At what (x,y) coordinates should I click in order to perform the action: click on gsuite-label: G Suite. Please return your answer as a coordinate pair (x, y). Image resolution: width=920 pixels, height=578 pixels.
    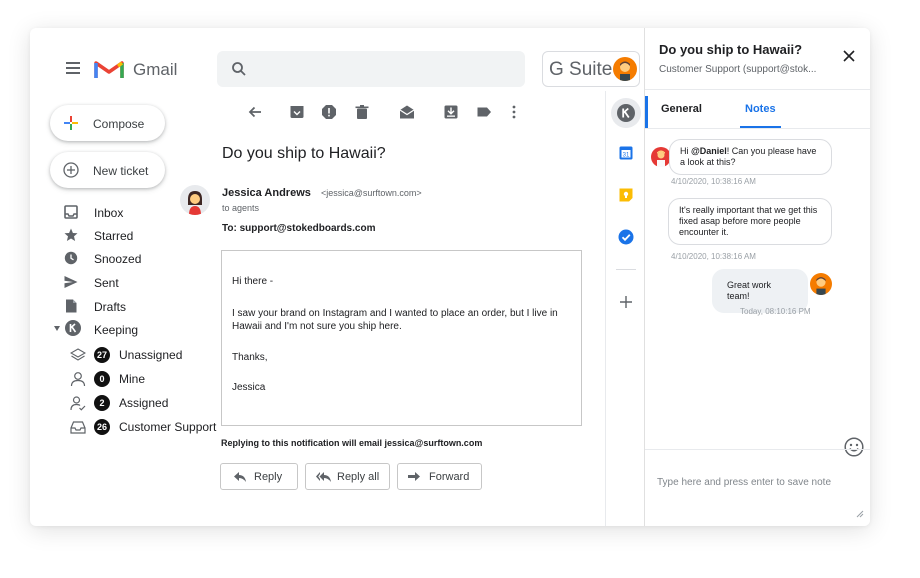
    Looking at the image, I should click on (581, 69).